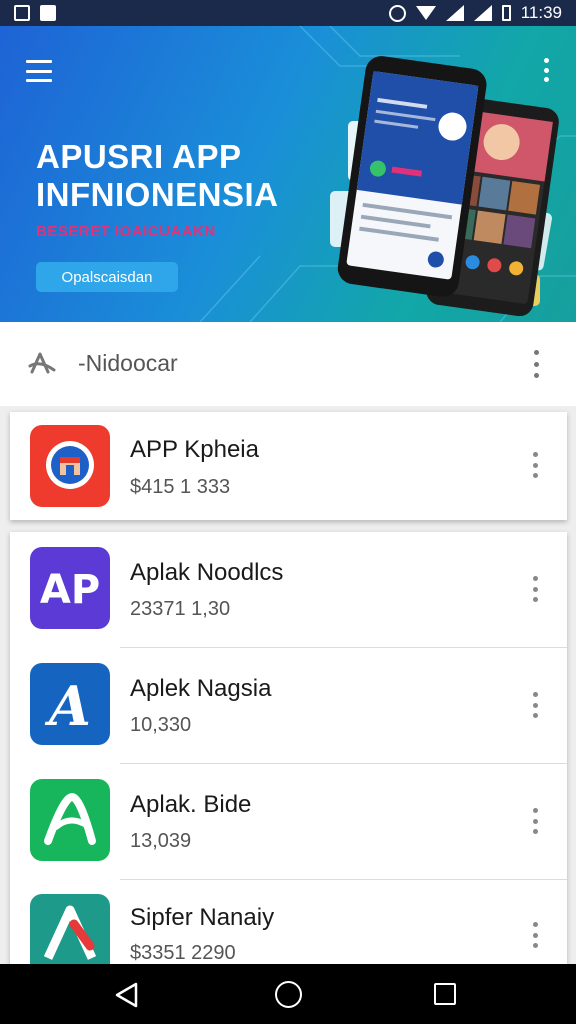  I want to click on list-item: A Aplek Nagsia 10,330, so click(288, 706).